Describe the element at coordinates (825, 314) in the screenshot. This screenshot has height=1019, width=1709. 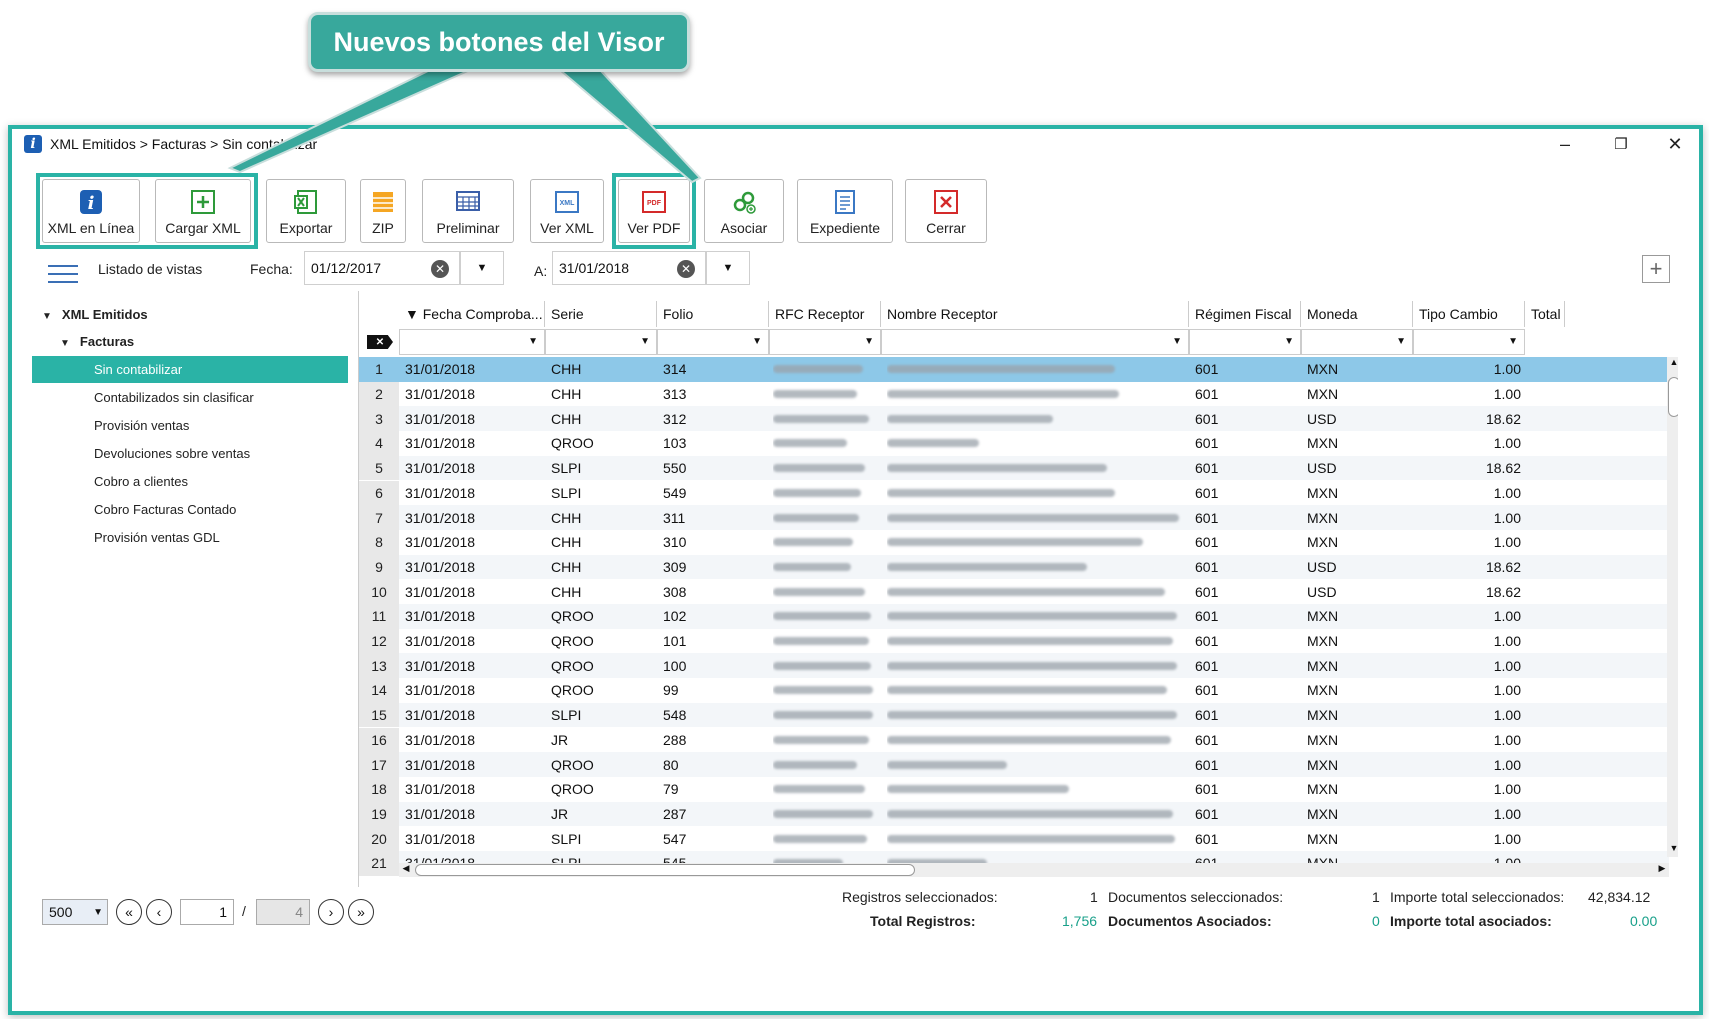
I see `column-header: RFC Receptor` at that location.